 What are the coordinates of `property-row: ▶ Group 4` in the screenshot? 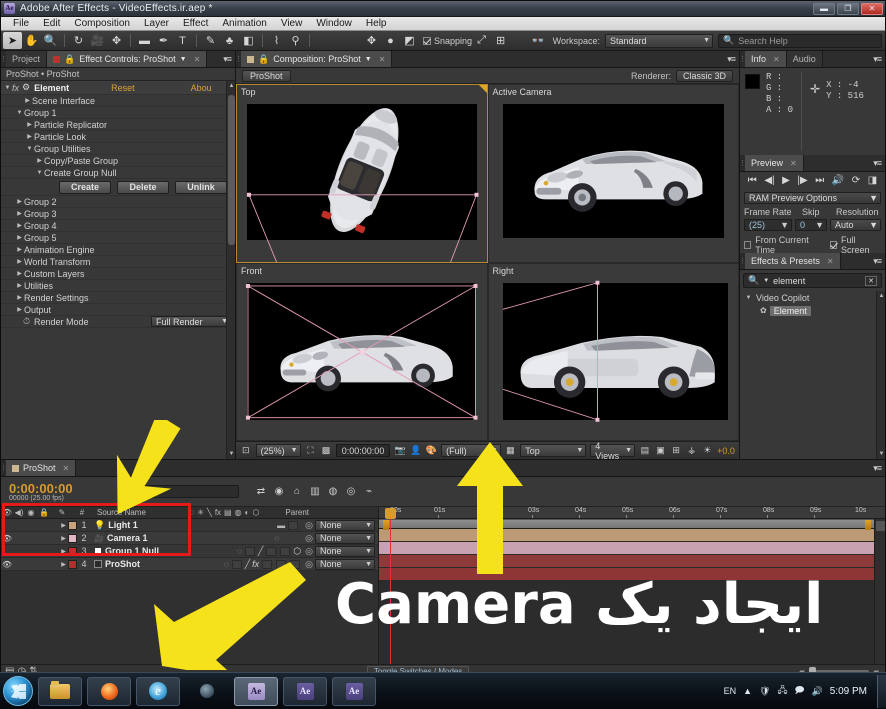 It's located at (118, 226).